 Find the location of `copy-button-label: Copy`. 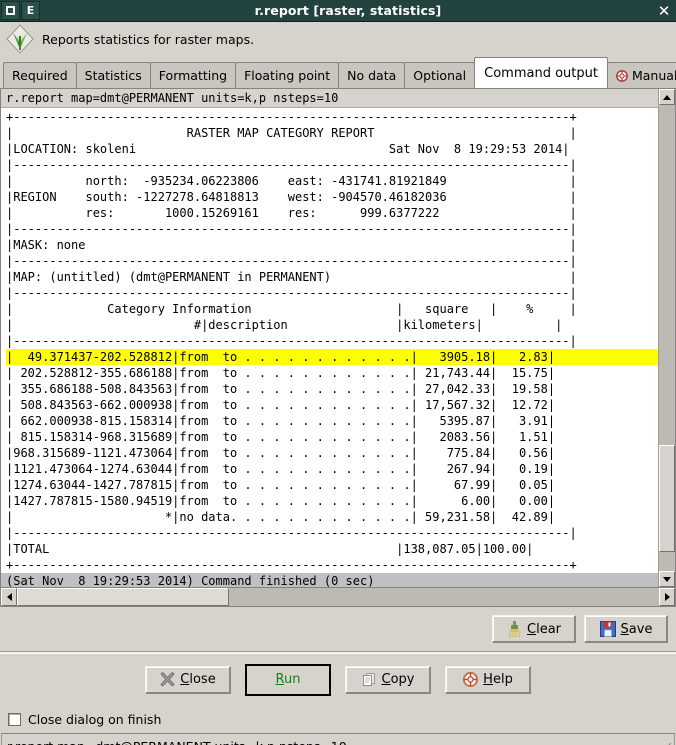

copy-button-label: Copy is located at coordinates (398, 679).